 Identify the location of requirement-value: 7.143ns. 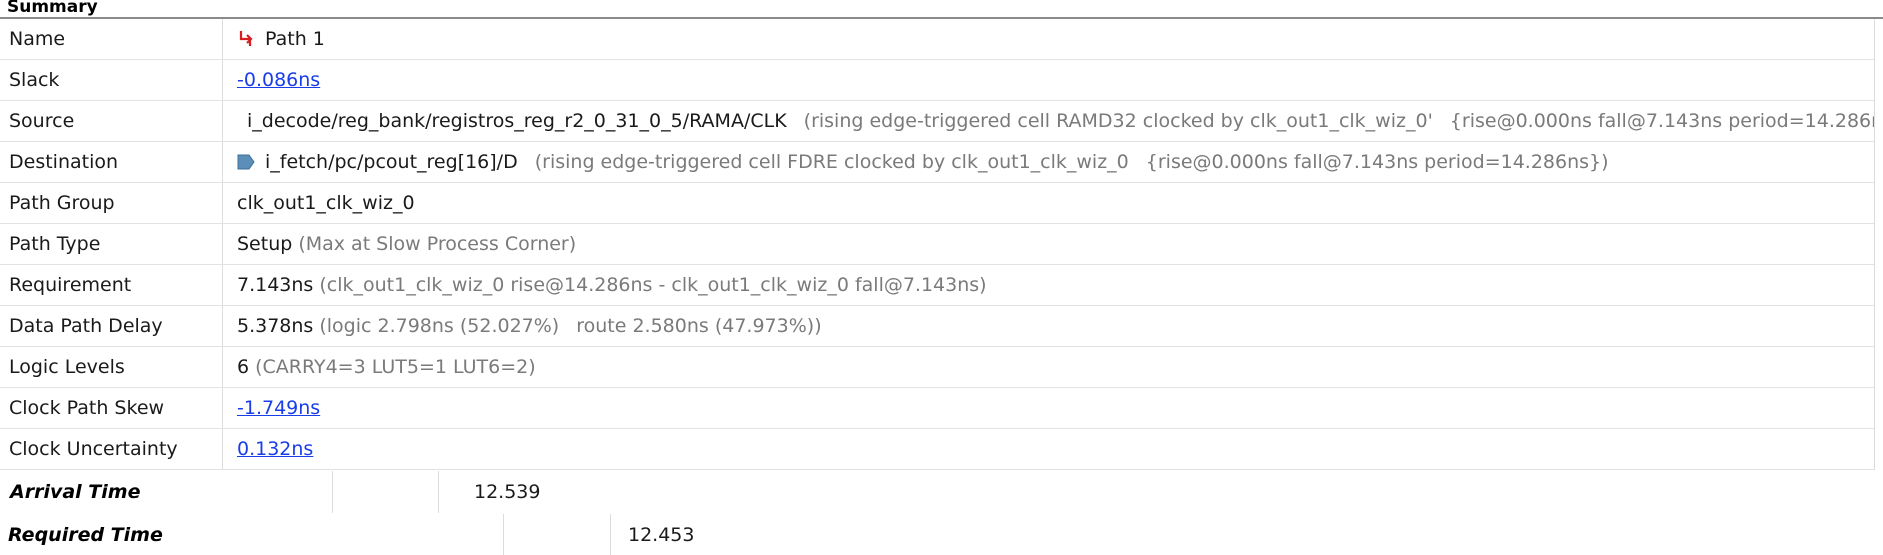
(275, 285).